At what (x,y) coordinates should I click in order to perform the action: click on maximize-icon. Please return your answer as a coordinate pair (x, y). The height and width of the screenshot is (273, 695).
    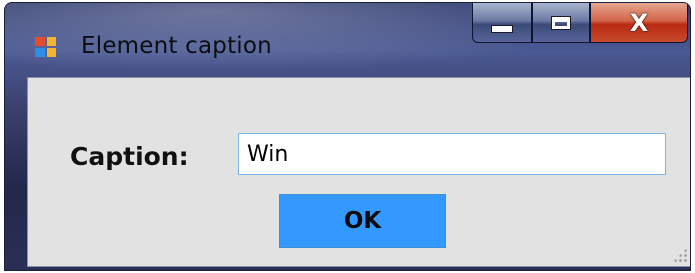
    Looking at the image, I should click on (561, 22).